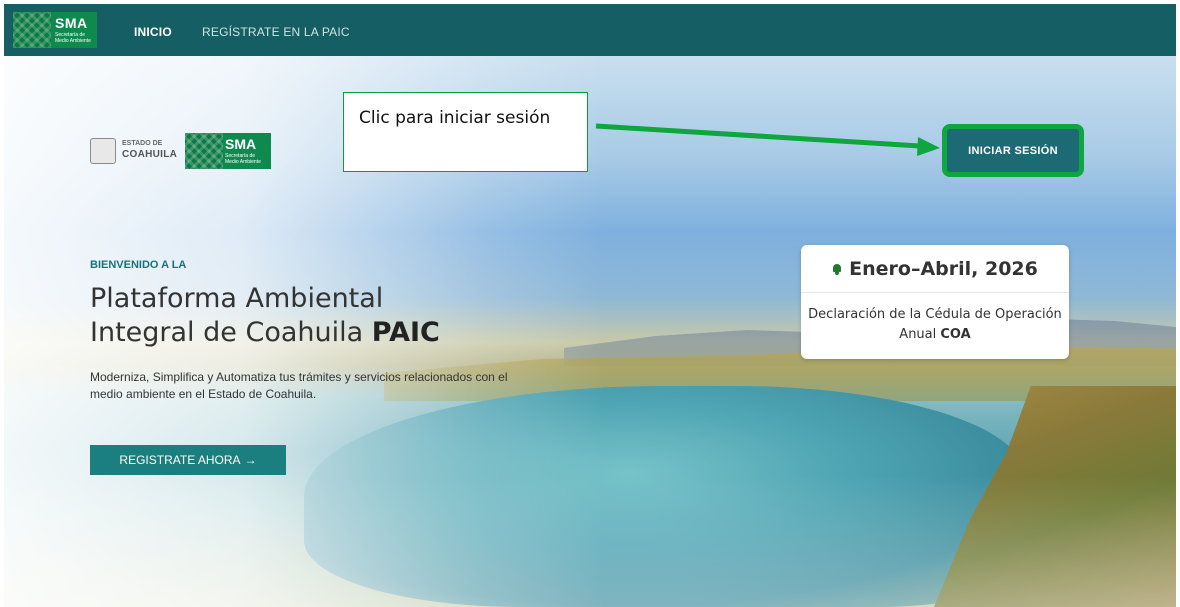 This screenshot has height=607, width=1180. I want to click on annotation-callout: Clic para iniciar sesión, so click(465, 132).